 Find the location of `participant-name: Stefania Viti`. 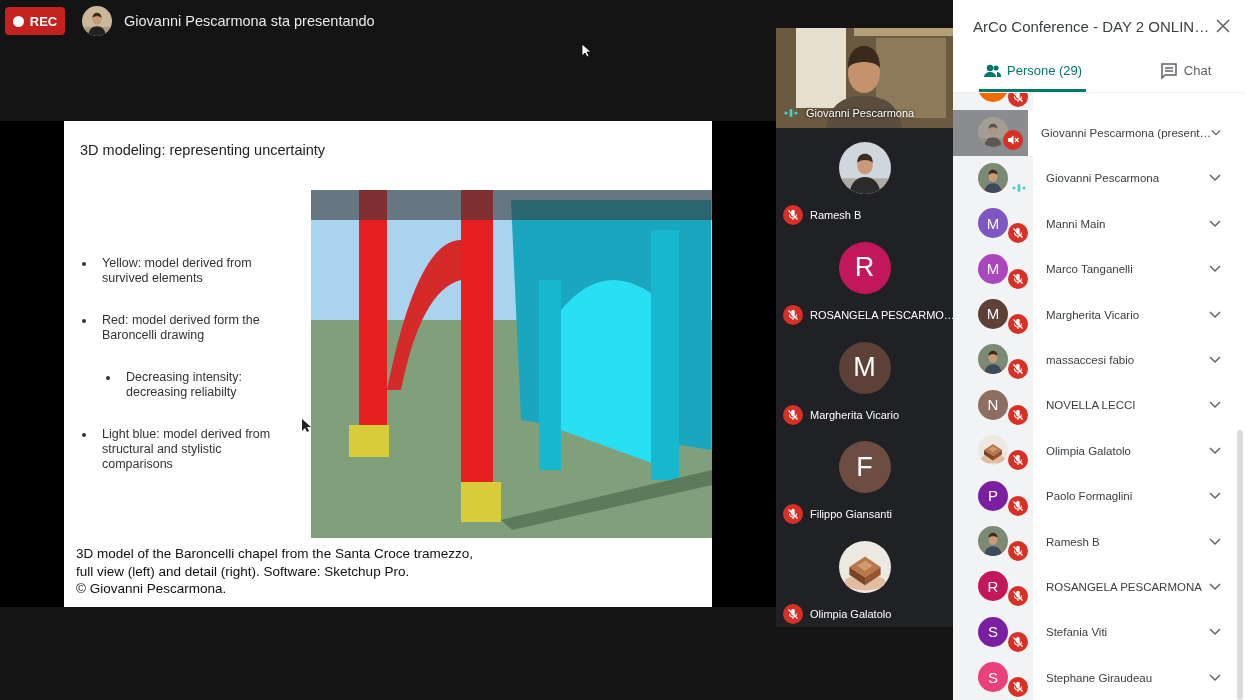

participant-name: Stefania Viti is located at coordinates (1077, 632).